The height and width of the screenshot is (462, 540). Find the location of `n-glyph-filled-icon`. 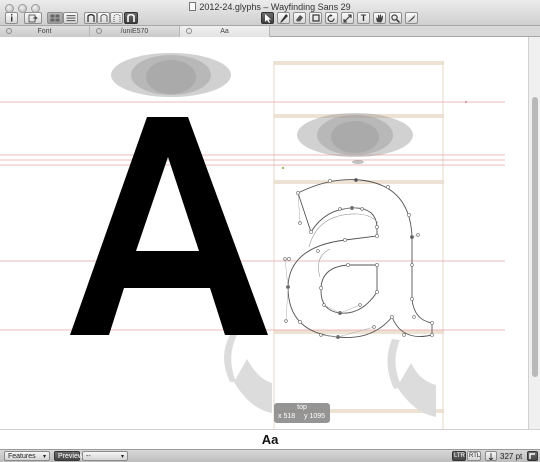

n-glyph-filled-icon is located at coordinates (131, 18).